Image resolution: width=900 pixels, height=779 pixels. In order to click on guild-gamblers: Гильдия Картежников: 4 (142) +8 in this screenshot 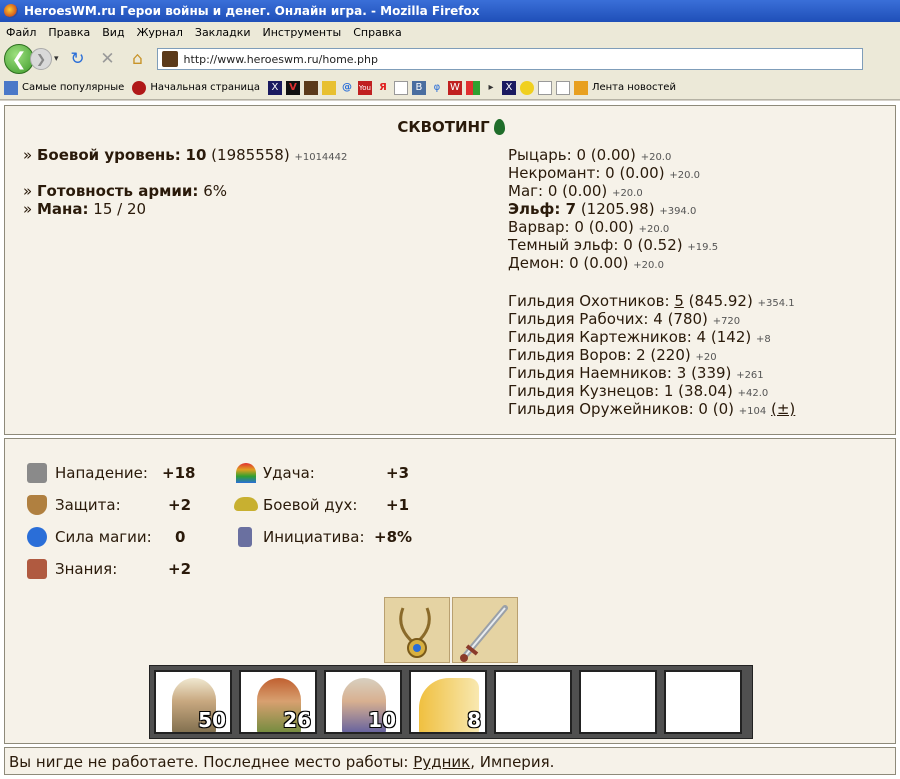, I will do `click(639, 337)`.